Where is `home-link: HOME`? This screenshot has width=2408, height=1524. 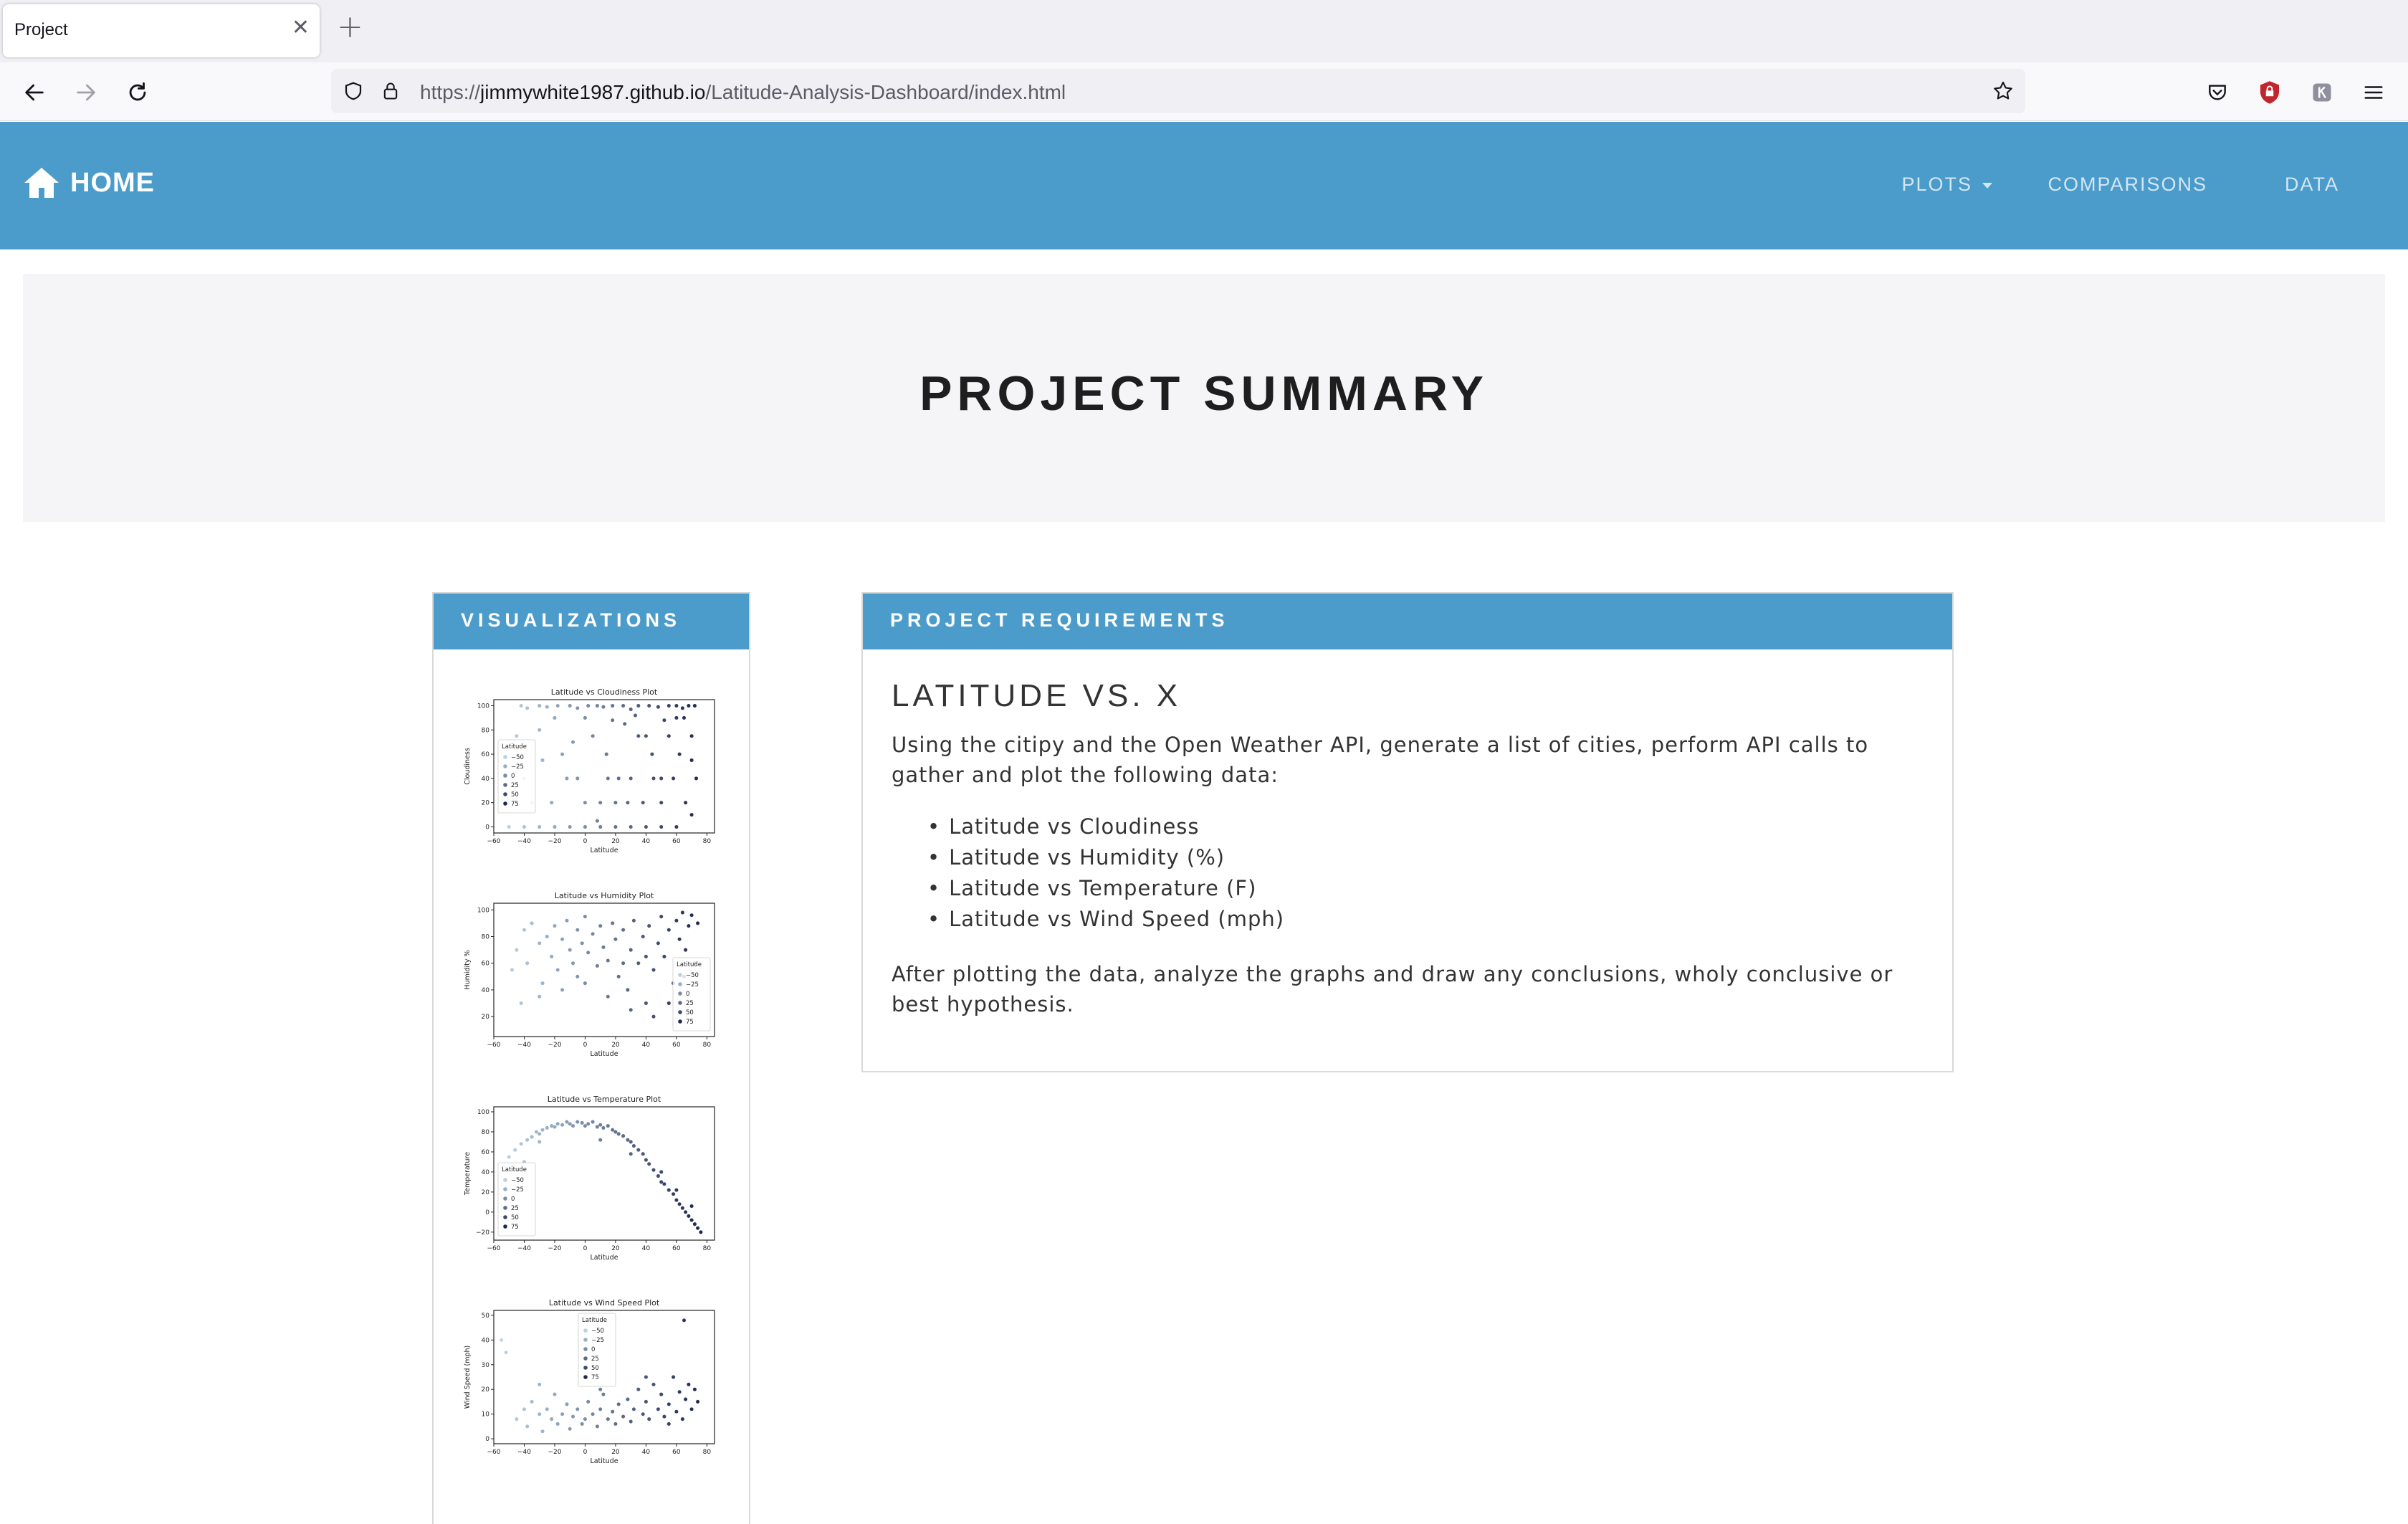
home-link: HOME is located at coordinates (89, 182).